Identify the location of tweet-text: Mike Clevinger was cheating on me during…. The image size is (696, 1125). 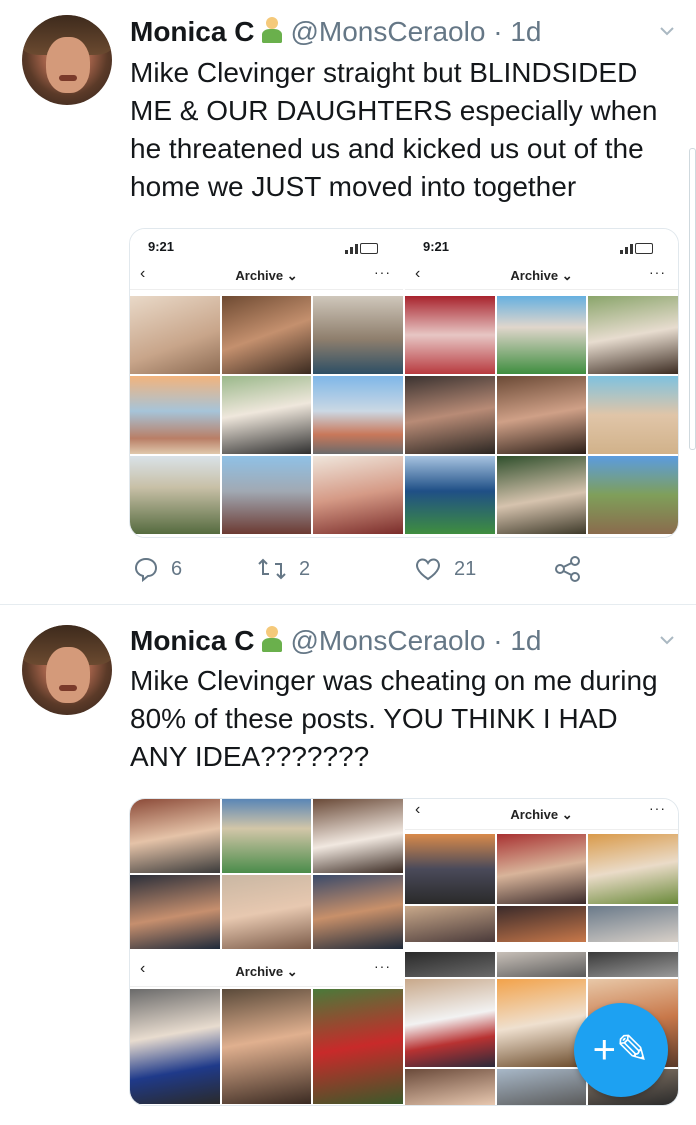
(394, 718).